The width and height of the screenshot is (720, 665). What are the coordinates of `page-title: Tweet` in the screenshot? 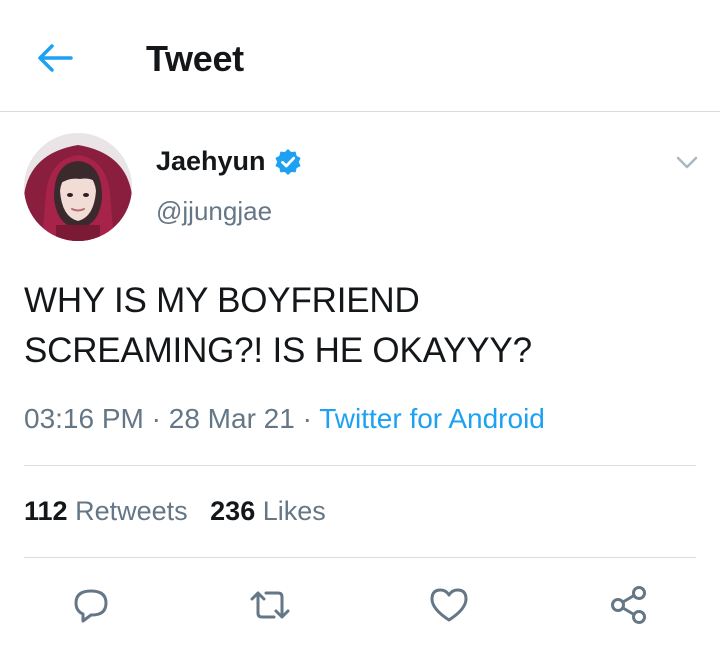 It's located at (195, 58).